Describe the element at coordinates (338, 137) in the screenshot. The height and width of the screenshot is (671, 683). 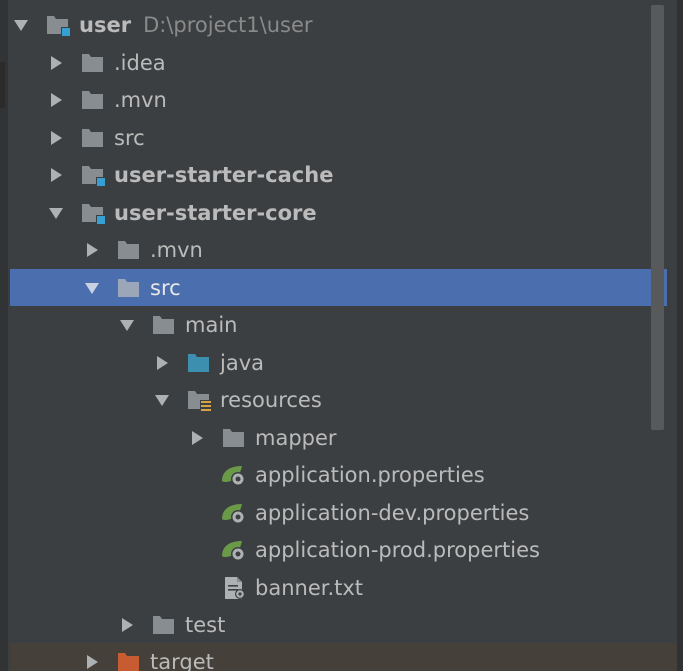
I see `tree-node-src: src` at that location.